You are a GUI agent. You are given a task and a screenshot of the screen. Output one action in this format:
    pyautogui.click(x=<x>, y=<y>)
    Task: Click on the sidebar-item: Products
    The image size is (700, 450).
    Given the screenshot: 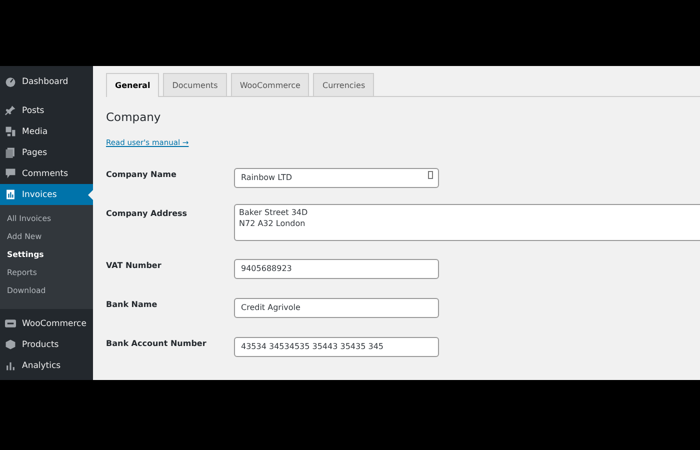 What is the action you would take?
    pyautogui.click(x=46, y=344)
    